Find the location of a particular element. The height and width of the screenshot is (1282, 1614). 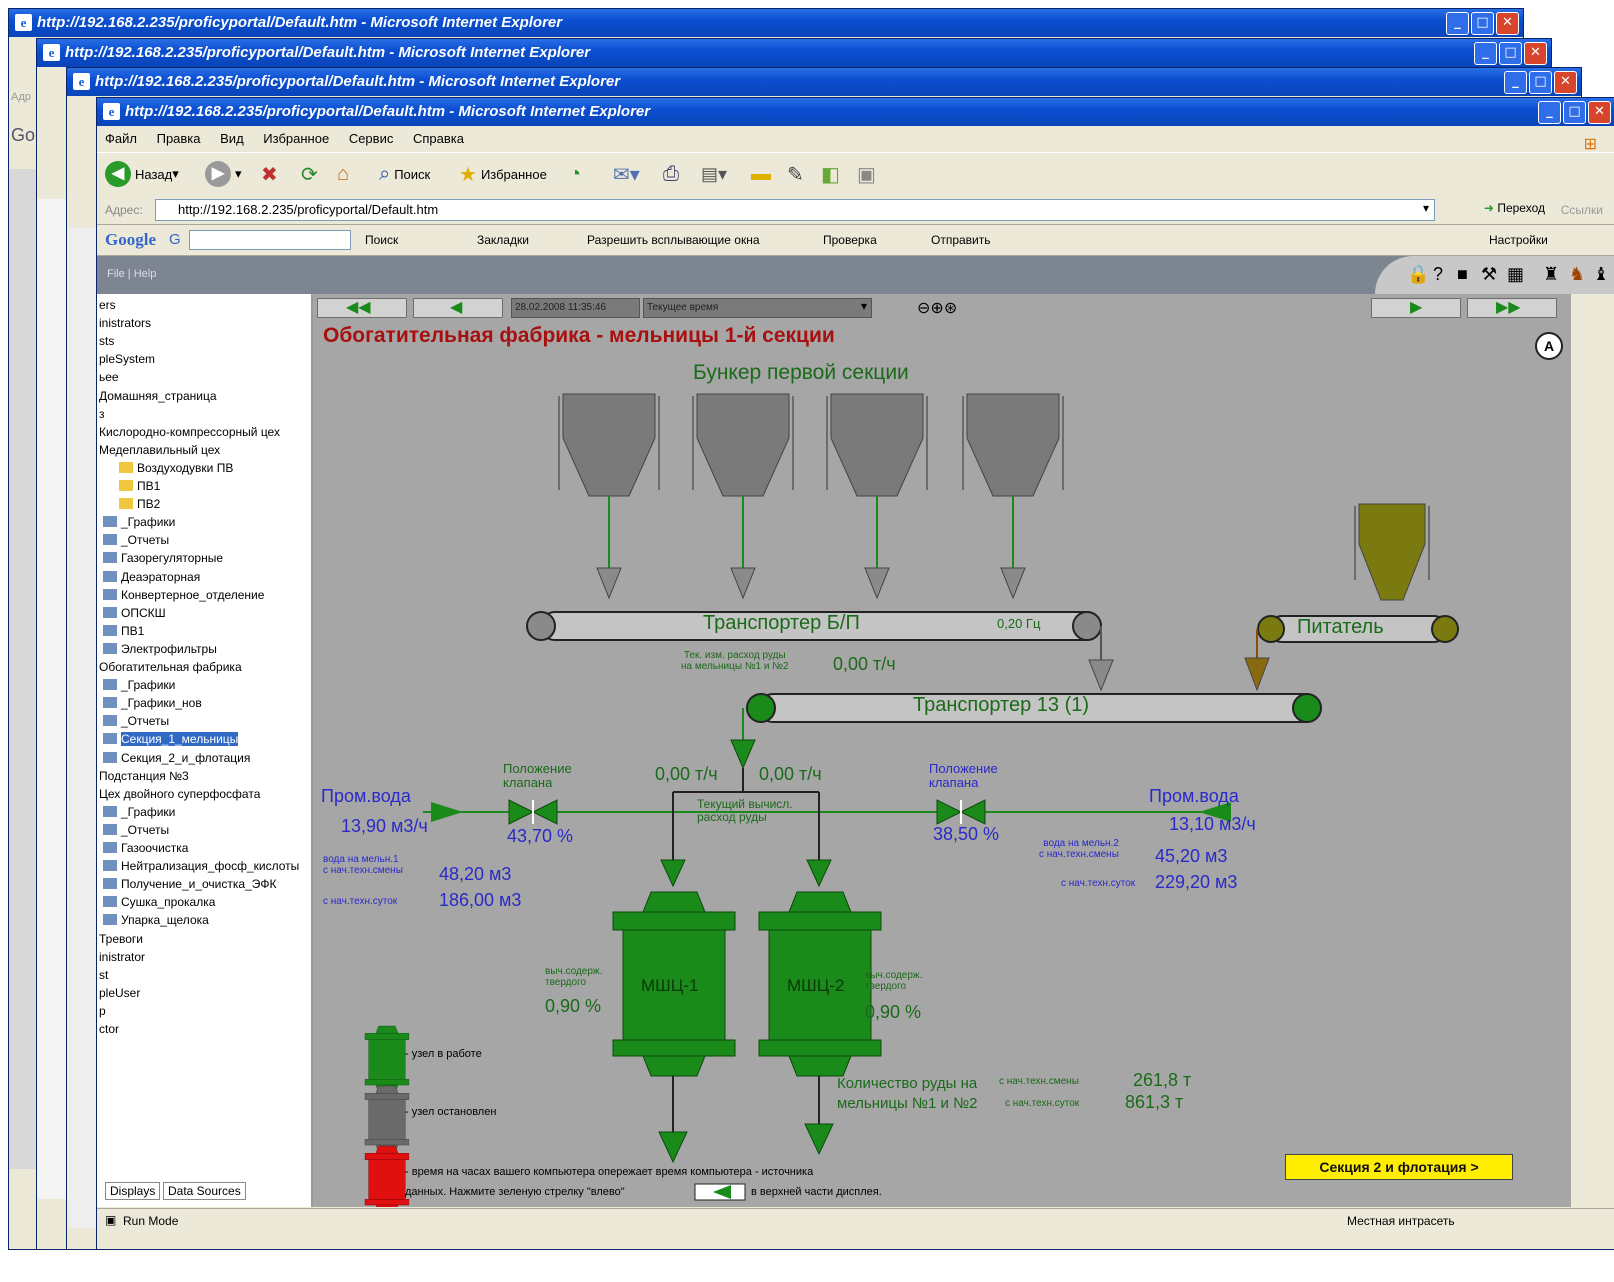

edit-icon: ▤▾ is located at coordinates (714, 174).